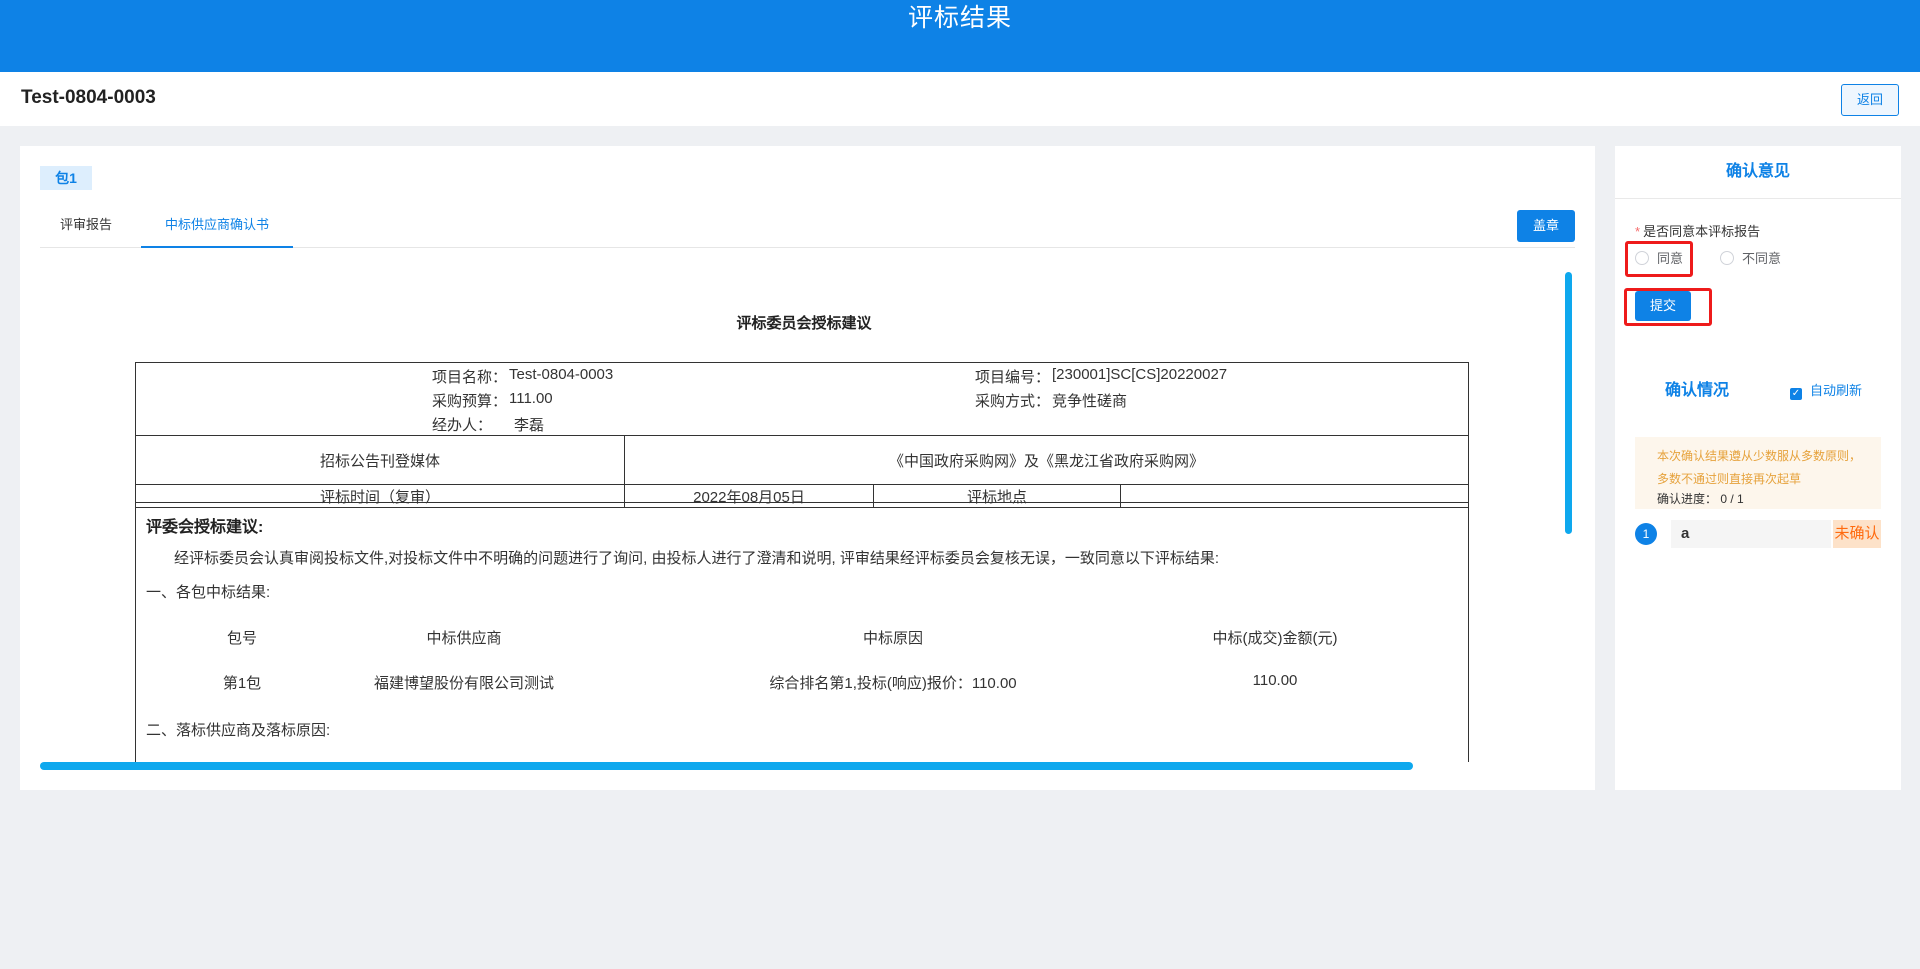 The height and width of the screenshot is (969, 1920). What do you see at coordinates (959, 18) in the screenshot?
I see `page-title: 评标结果` at bounding box center [959, 18].